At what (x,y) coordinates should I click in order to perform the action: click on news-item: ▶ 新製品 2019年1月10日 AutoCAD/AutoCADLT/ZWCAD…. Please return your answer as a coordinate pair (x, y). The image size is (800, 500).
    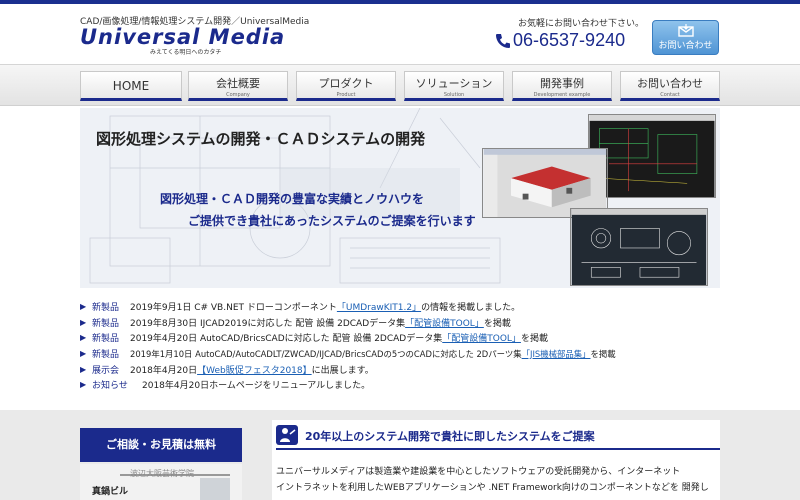
    Looking at the image, I should click on (400, 354).